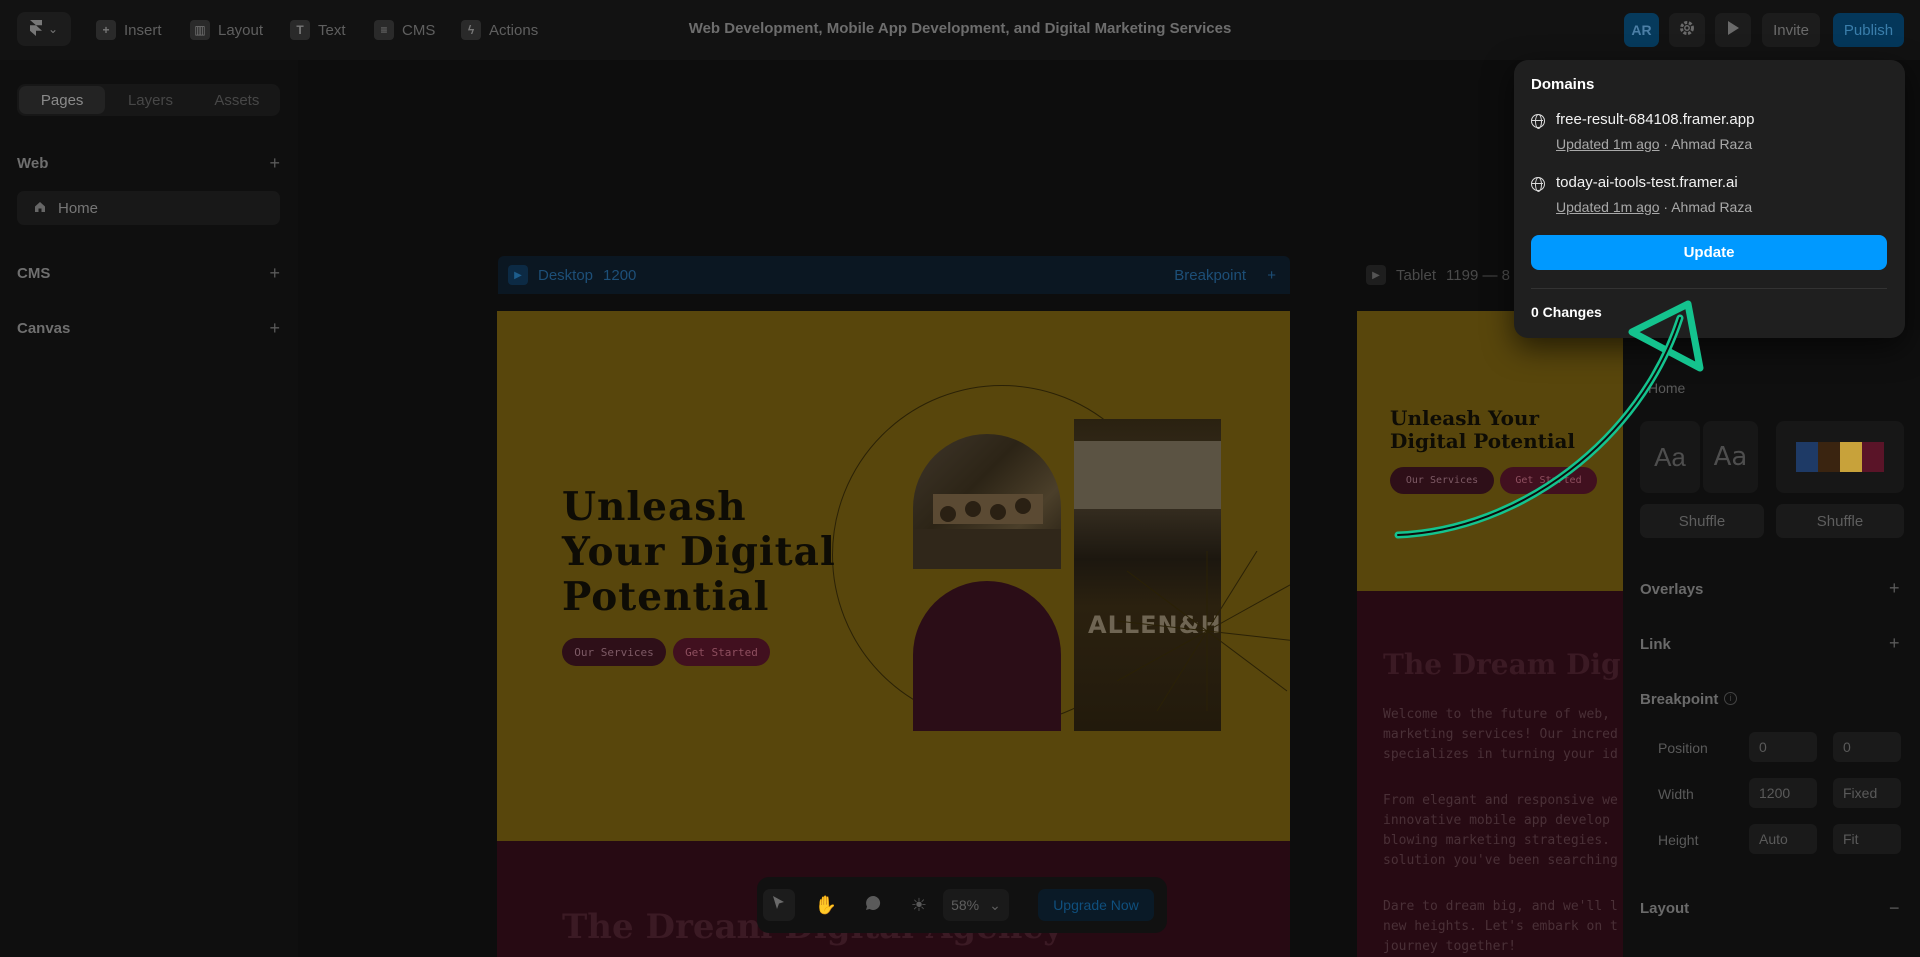 Image resolution: width=1920 pixels, height=957 pixels. What do you see at coordinates (129, 30) in the screenshot?
I see `insert-button: + Insert` at bounding box center [129, 30].